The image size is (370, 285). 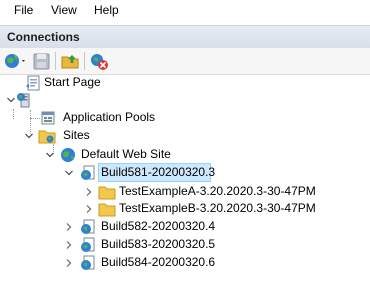 What do you see at coordinates (23, 10) in the screenshot?
I see `menu-file: File` at bounding box center [23, 10].